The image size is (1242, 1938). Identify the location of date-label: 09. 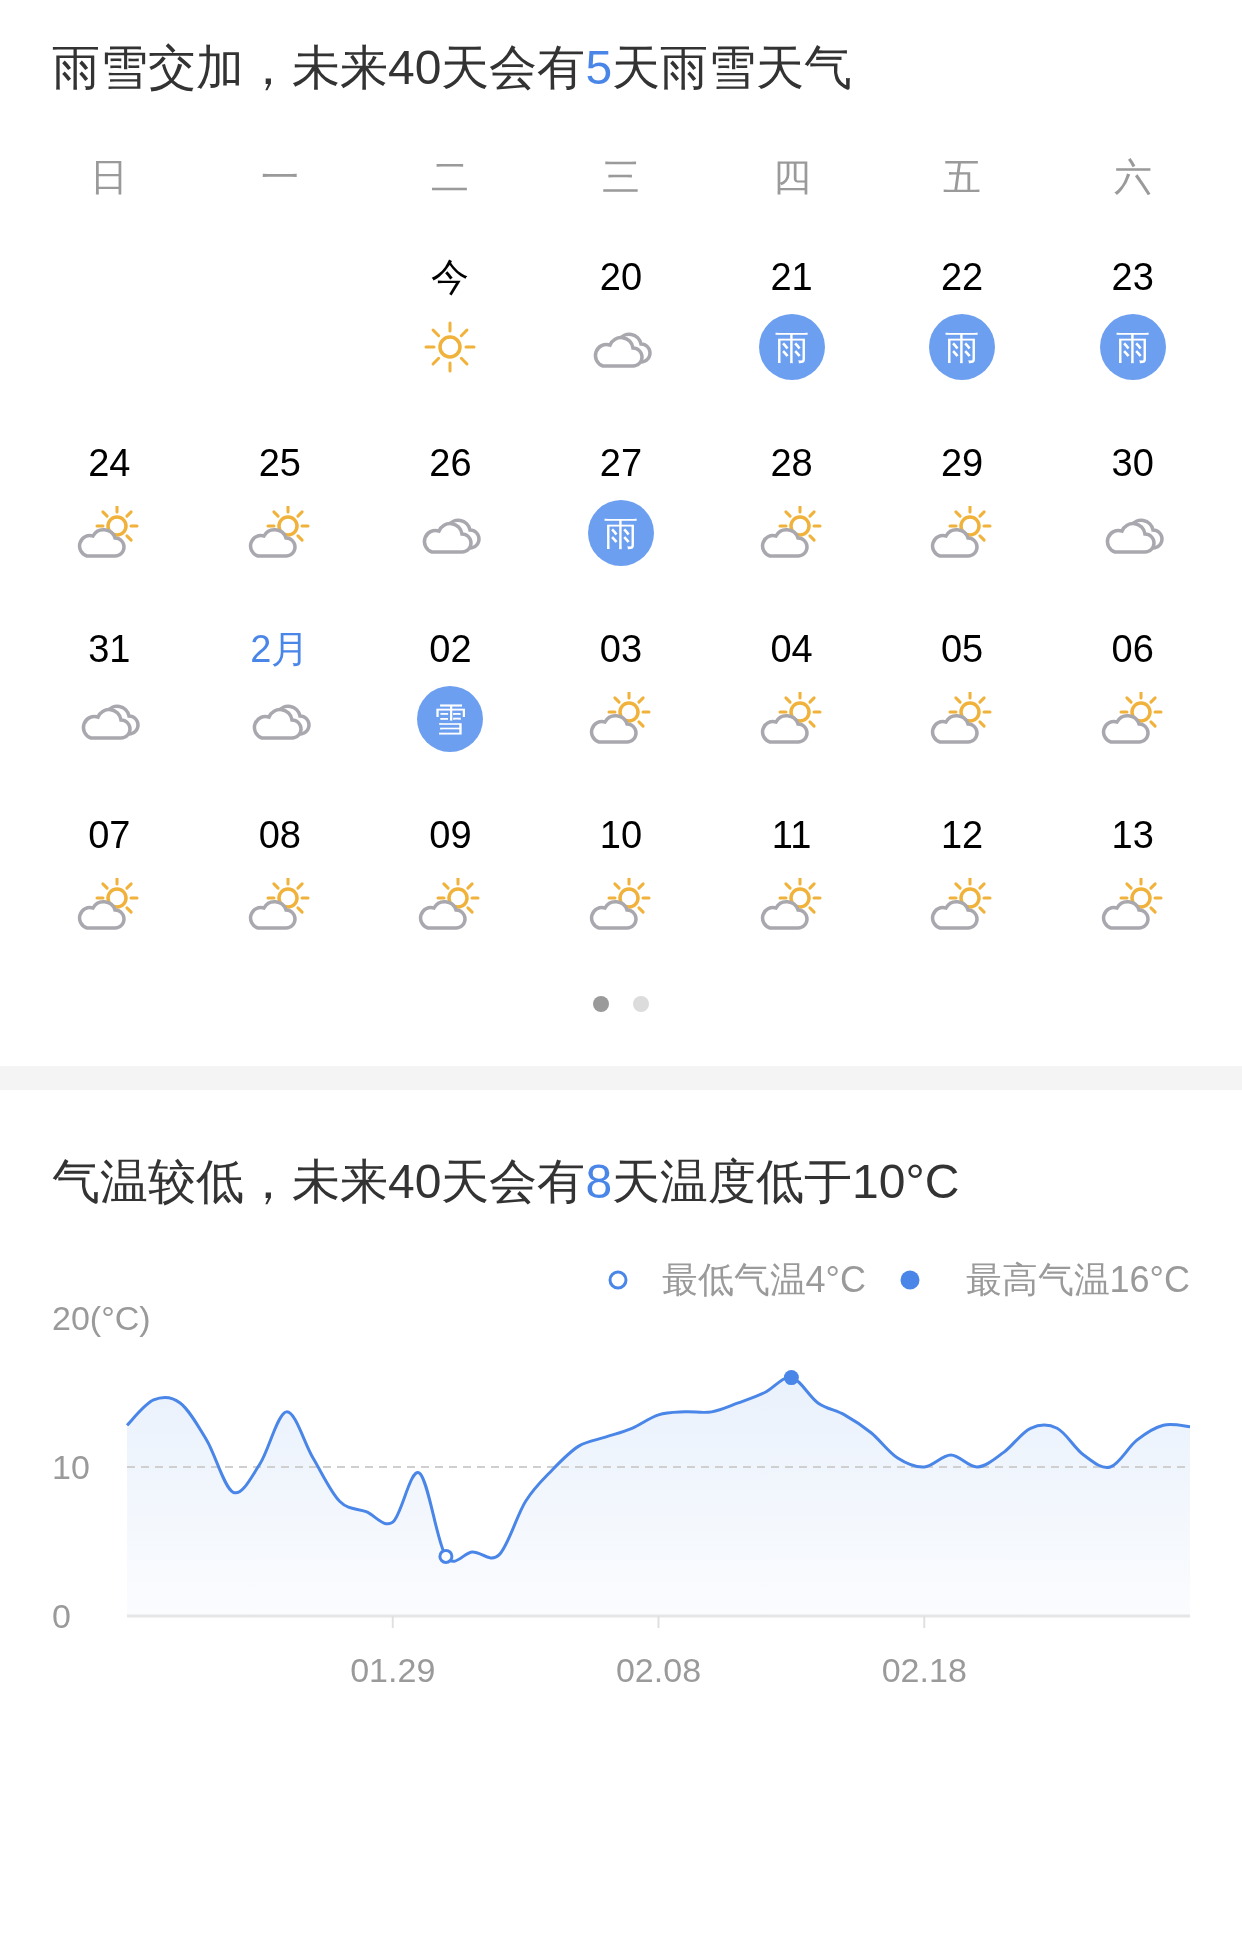
(450, 835).